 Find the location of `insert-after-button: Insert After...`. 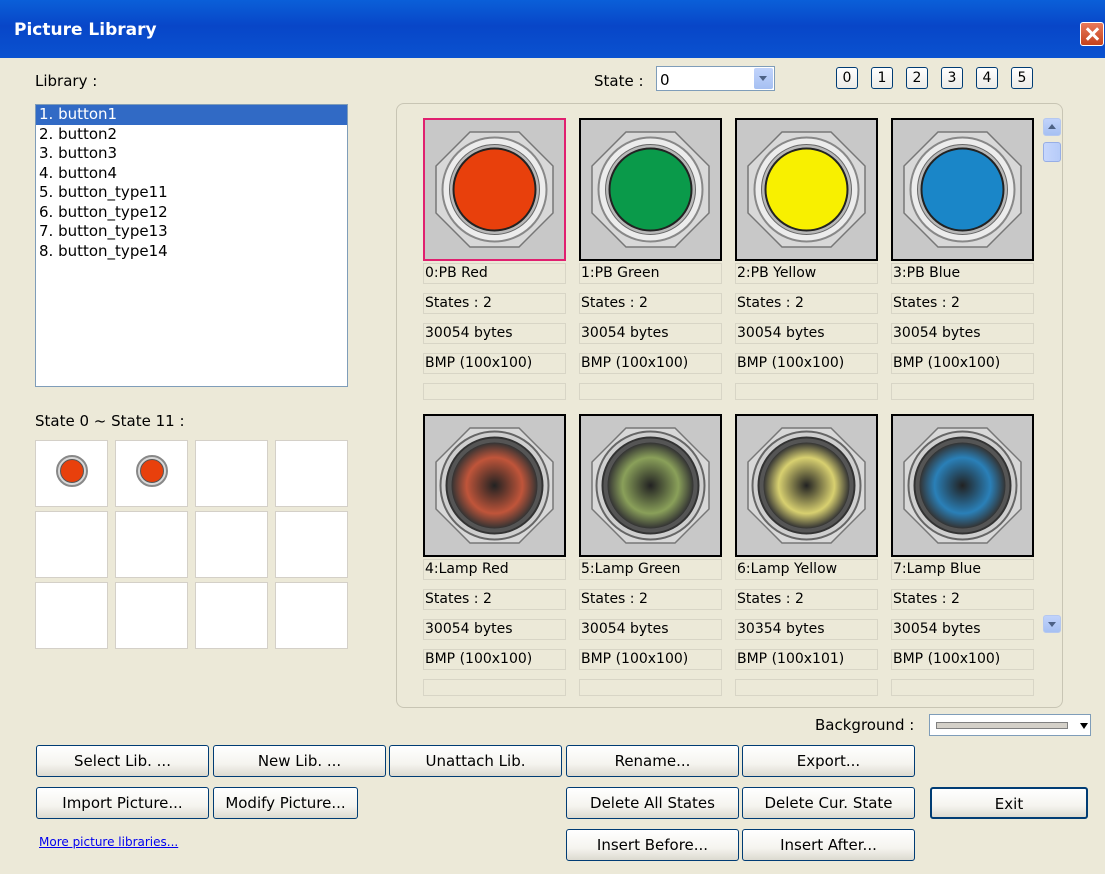

insert-after-button: Insert After... is located at coordinates (828, 845).